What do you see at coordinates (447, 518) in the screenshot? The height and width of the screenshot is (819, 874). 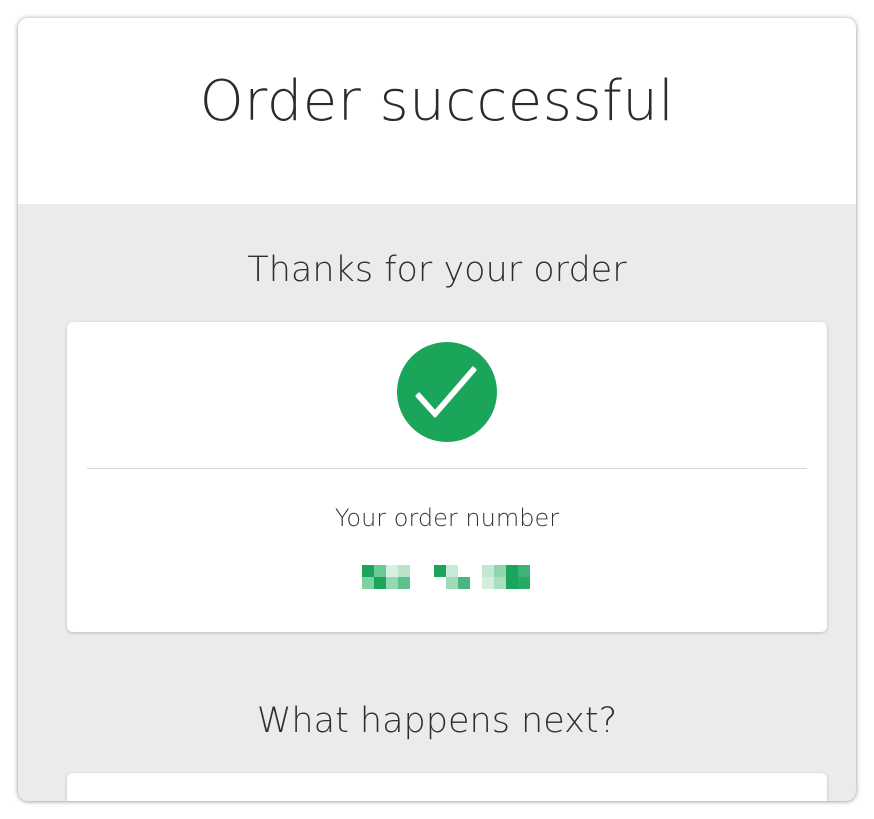 I see `order-number-label: Your order number` at bounding box center [447, 518].